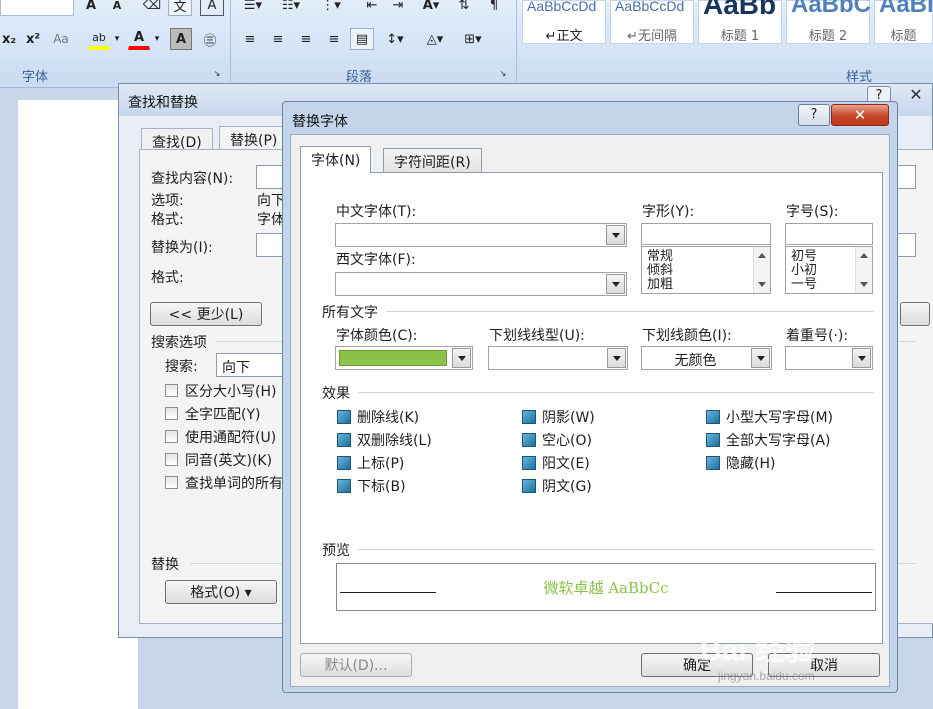 The height and width of the screenshot is (709, 933). Describe the element at coordinates (61, 39) in the screenshot. I see `change-case-button: Aa` at that location.